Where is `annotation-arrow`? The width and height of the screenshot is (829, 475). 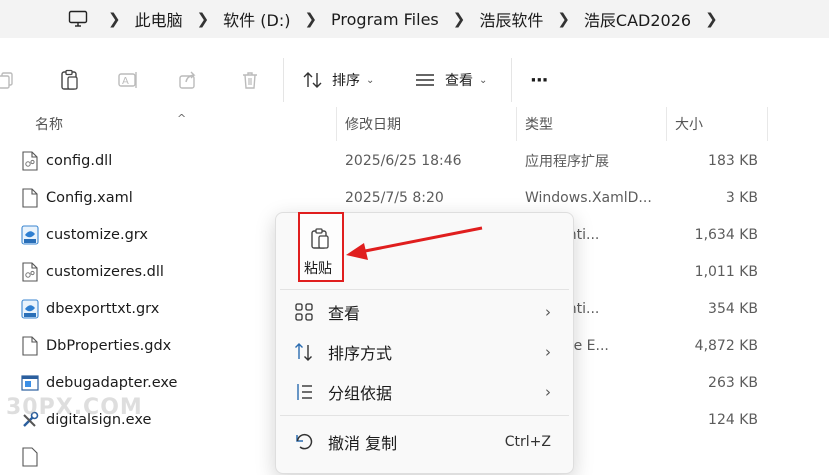 annotation-arrow is located at coordinates (414, 243).